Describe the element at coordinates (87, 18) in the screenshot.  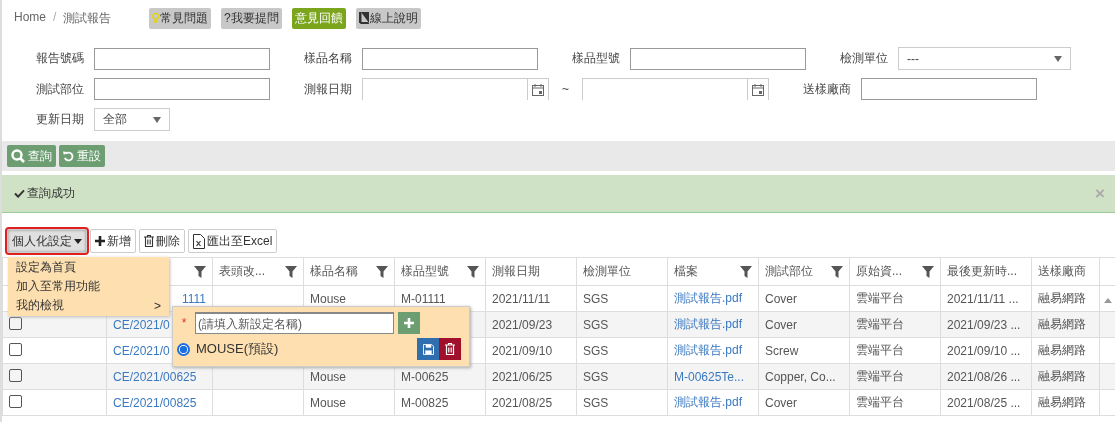
I see `breadcrumb-item: 測試報告` at that location.